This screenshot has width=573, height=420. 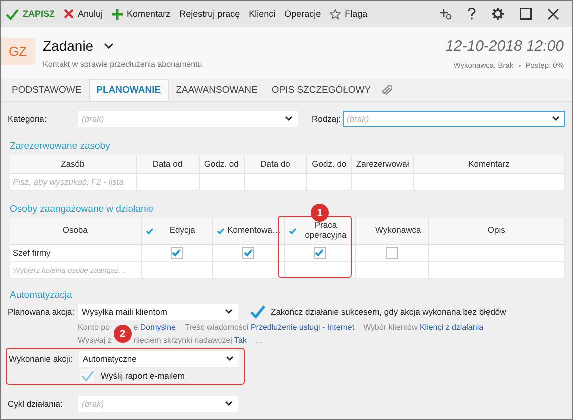 I want to click on toolbar-button: Anuluj, so click(x=84, y=14).